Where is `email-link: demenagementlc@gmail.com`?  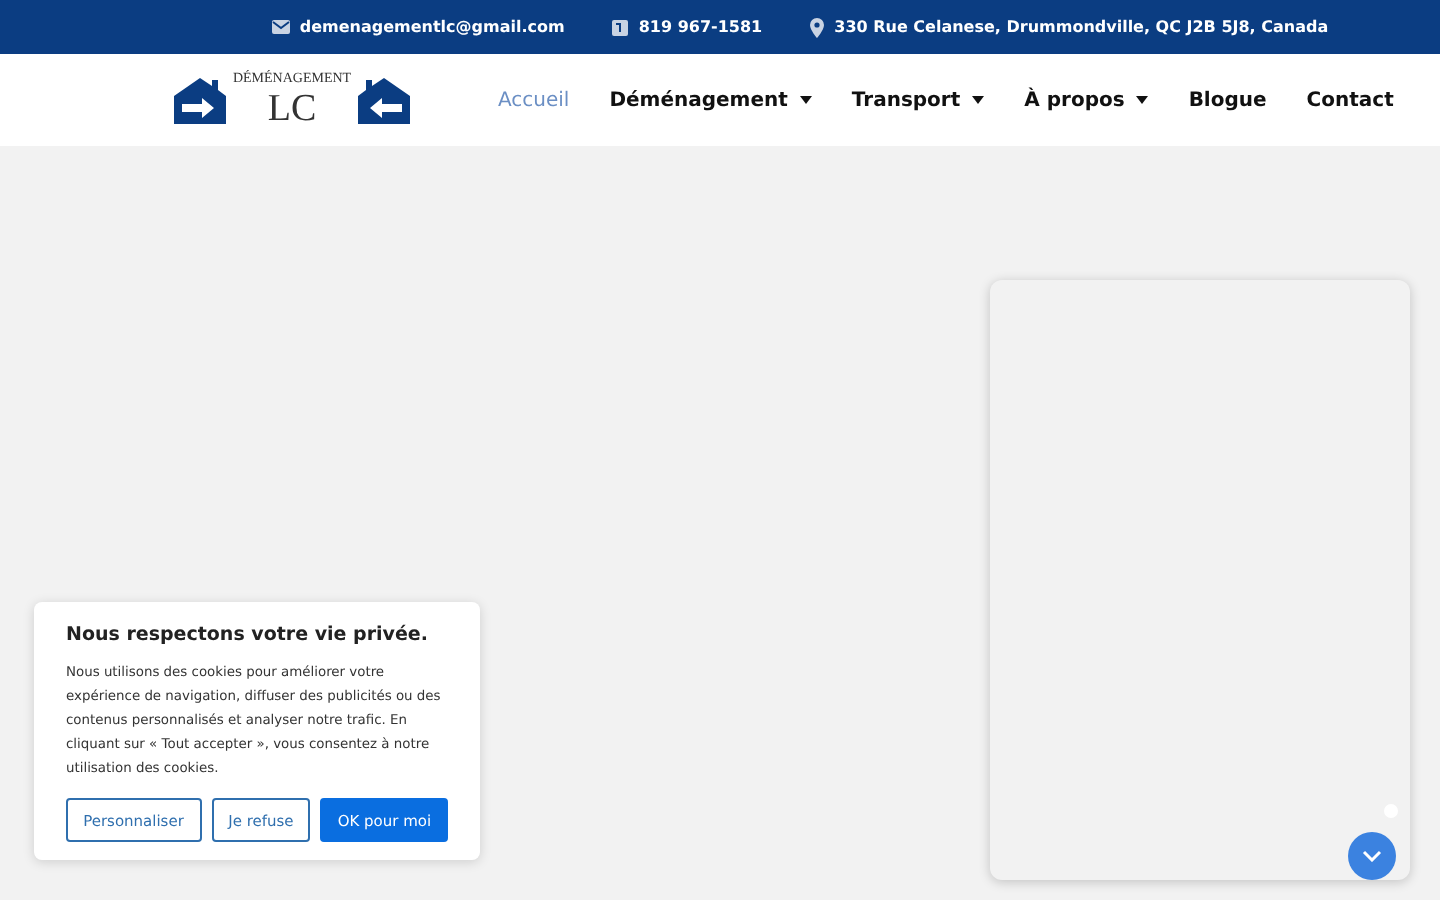 email-link: demenagementlc@gmail.com is located at coordinates (432, 27).